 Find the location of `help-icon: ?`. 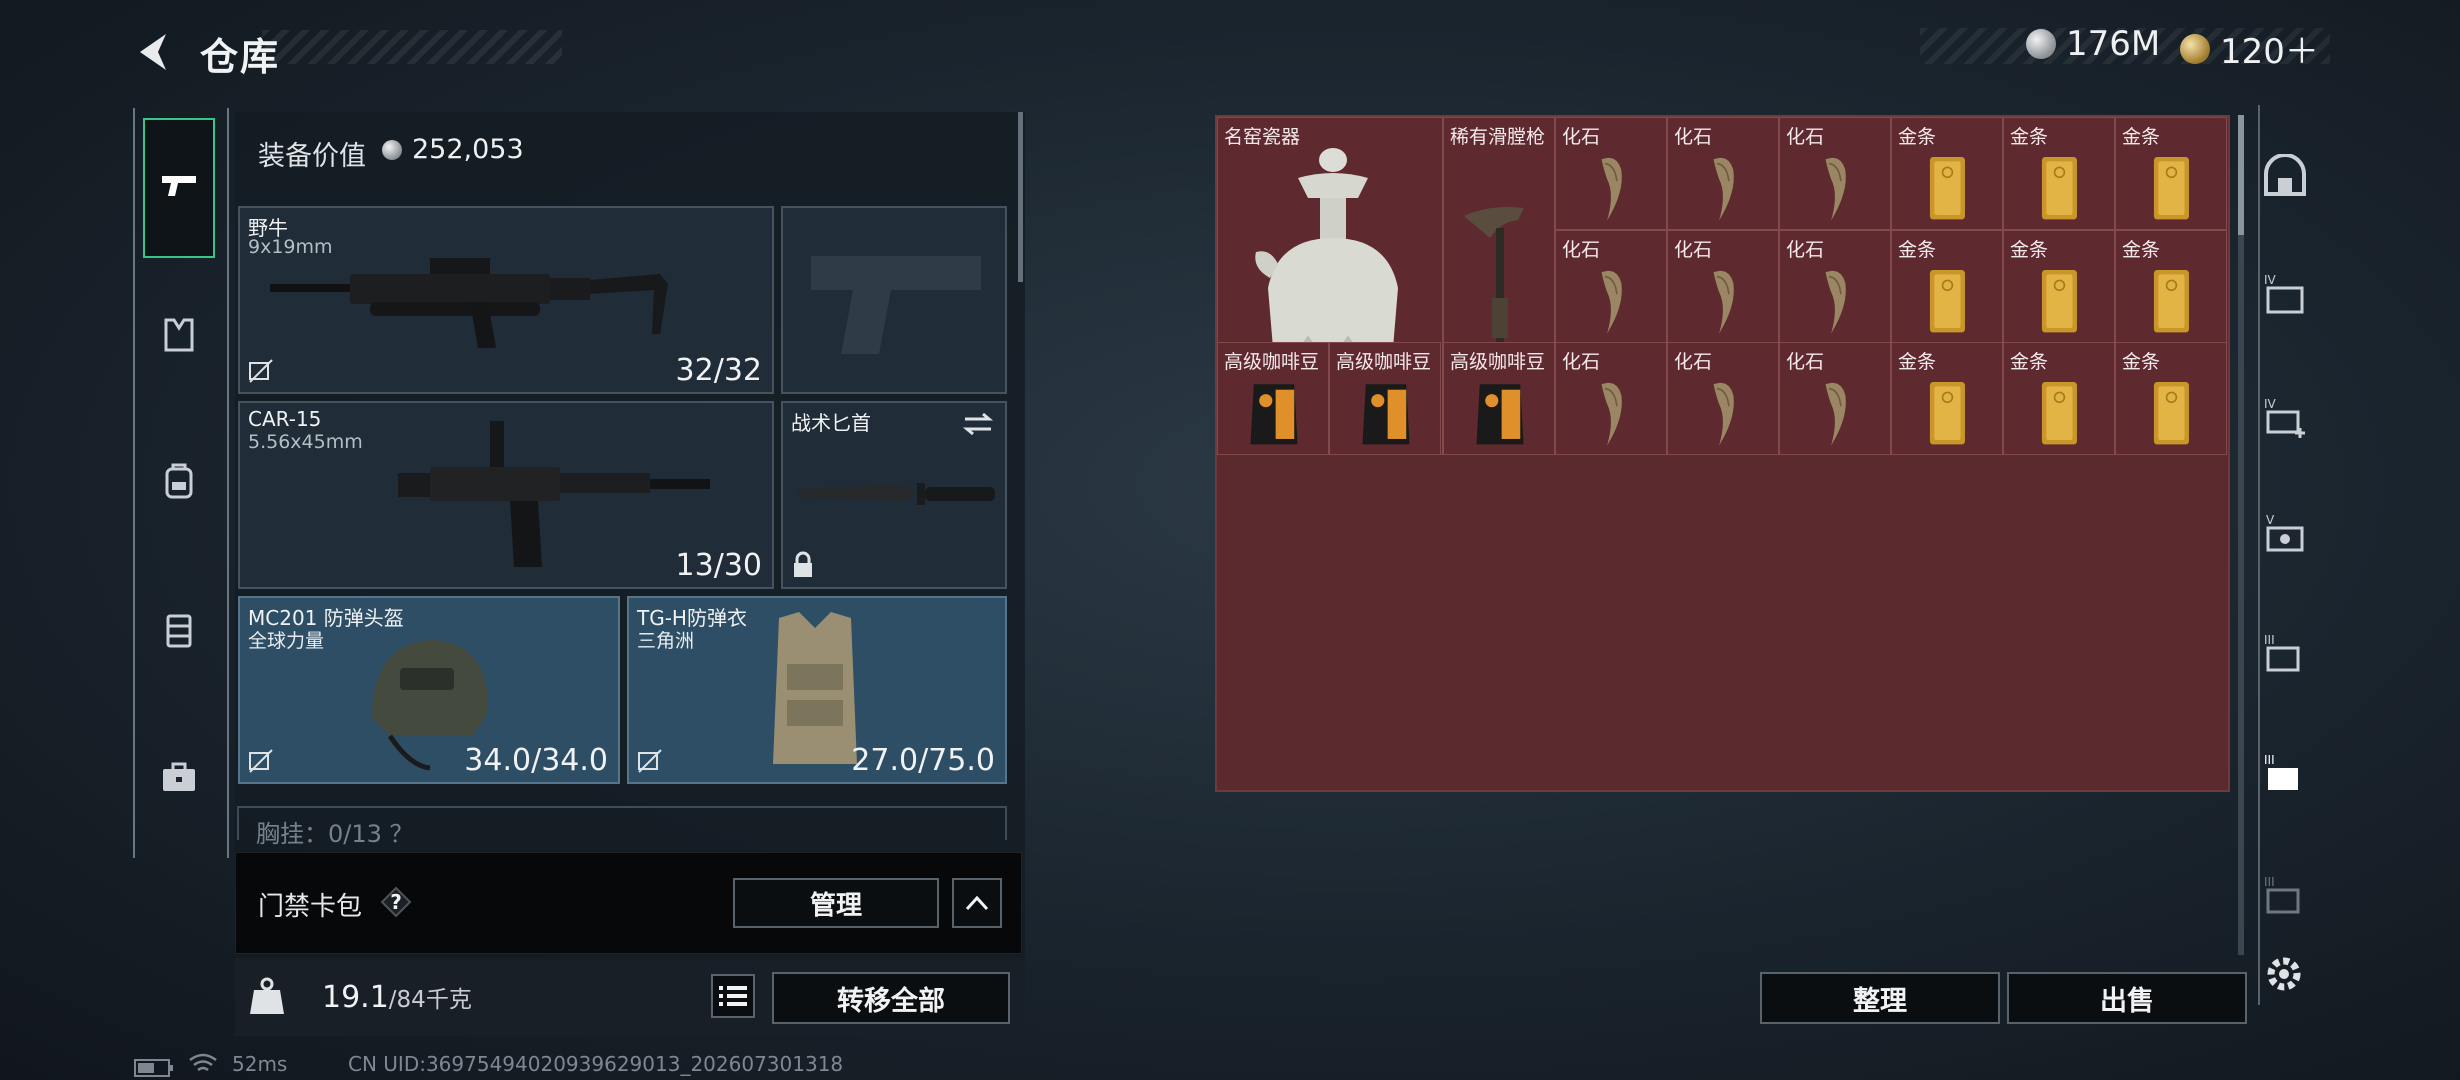

help-icon: ? is located at coordinates (396, 902).